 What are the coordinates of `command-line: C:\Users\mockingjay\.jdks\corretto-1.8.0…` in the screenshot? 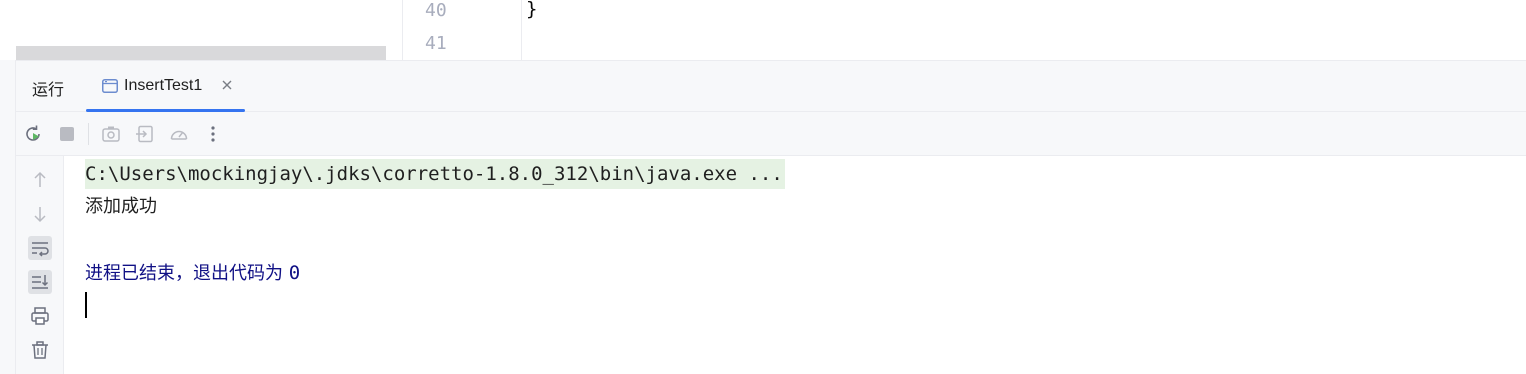 It's located at (435, 174).